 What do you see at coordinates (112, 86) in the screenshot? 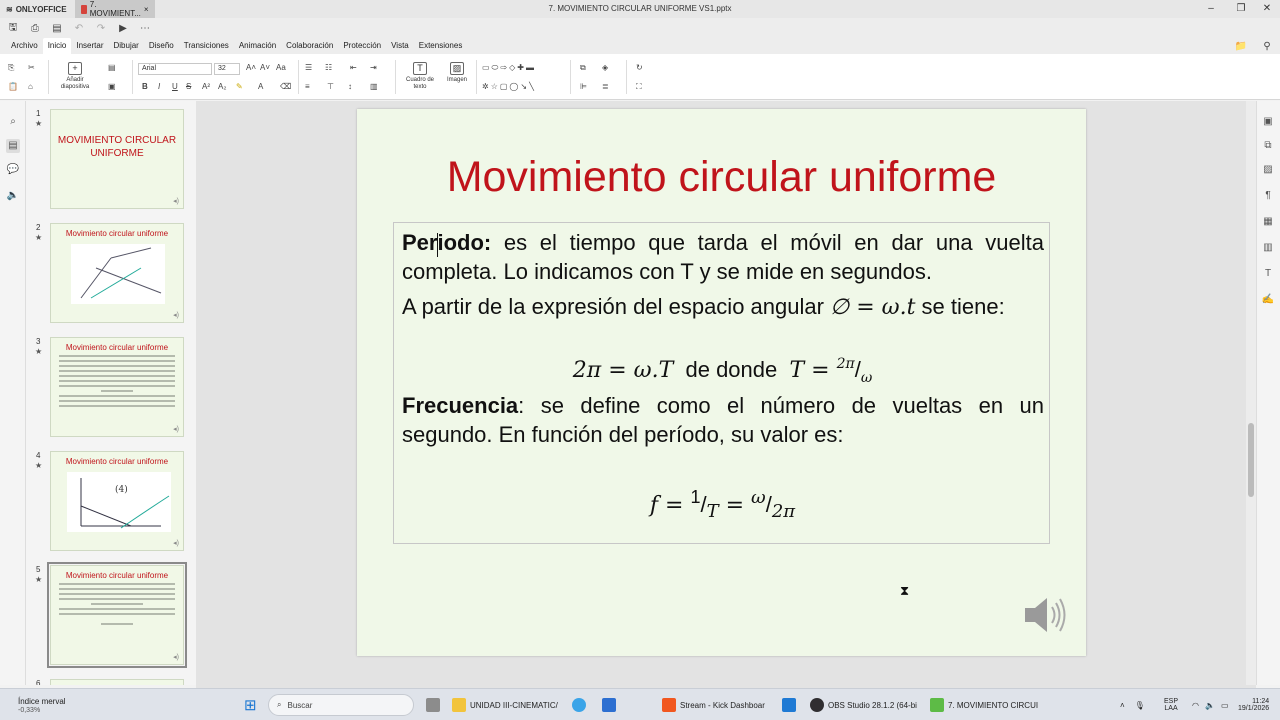
I see `slide-size-icon: ▣` at bounding box center [112, 86].